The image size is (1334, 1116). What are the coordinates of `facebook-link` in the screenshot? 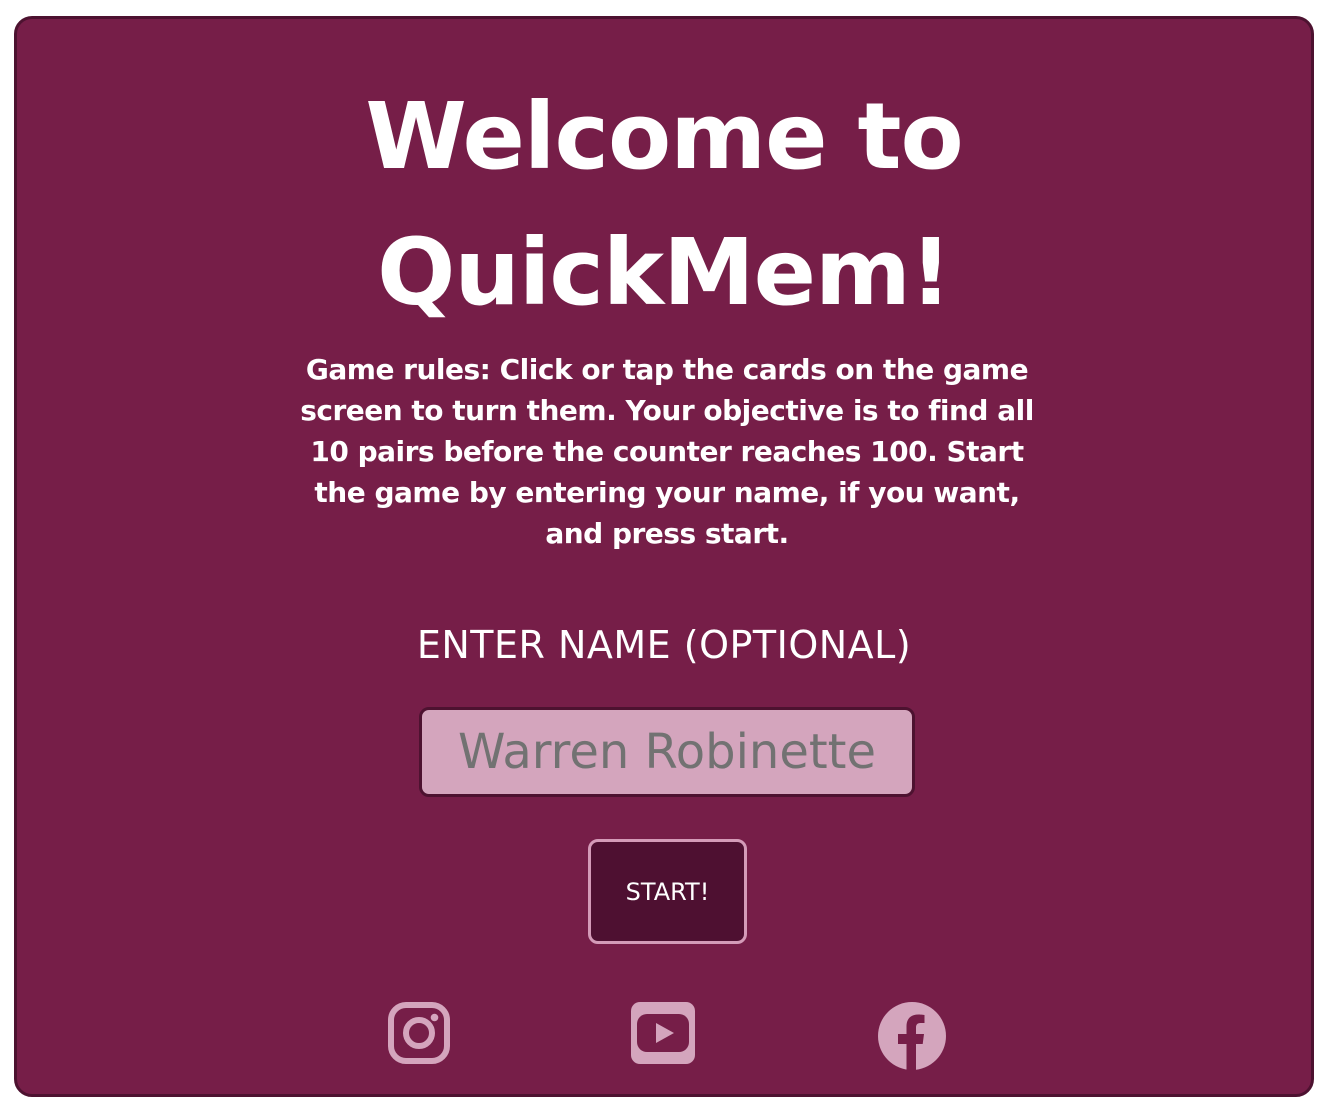 It's located at (912, 1036).